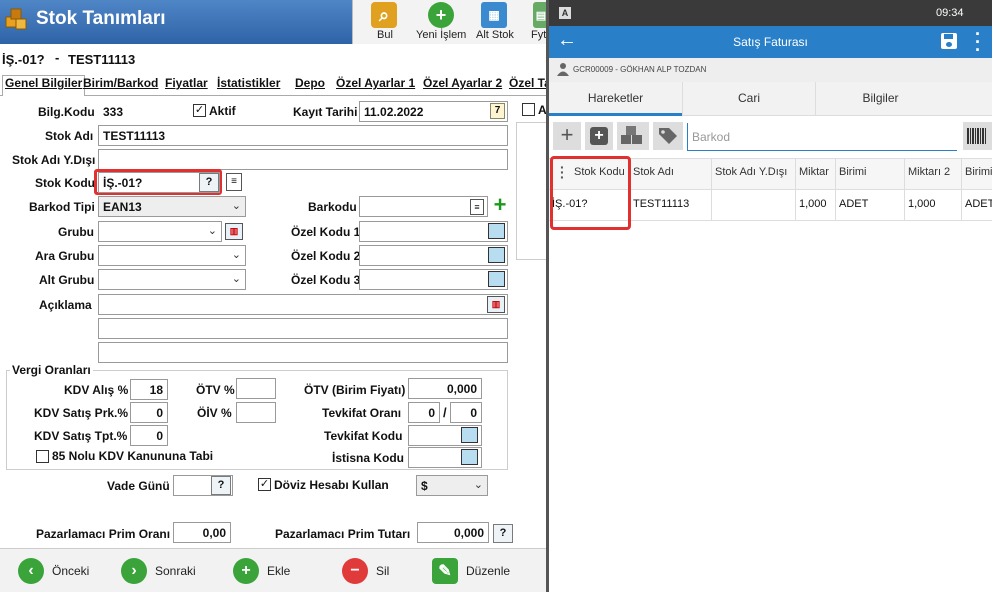  I want to click on kanun-checkbox, so click(42, 456).